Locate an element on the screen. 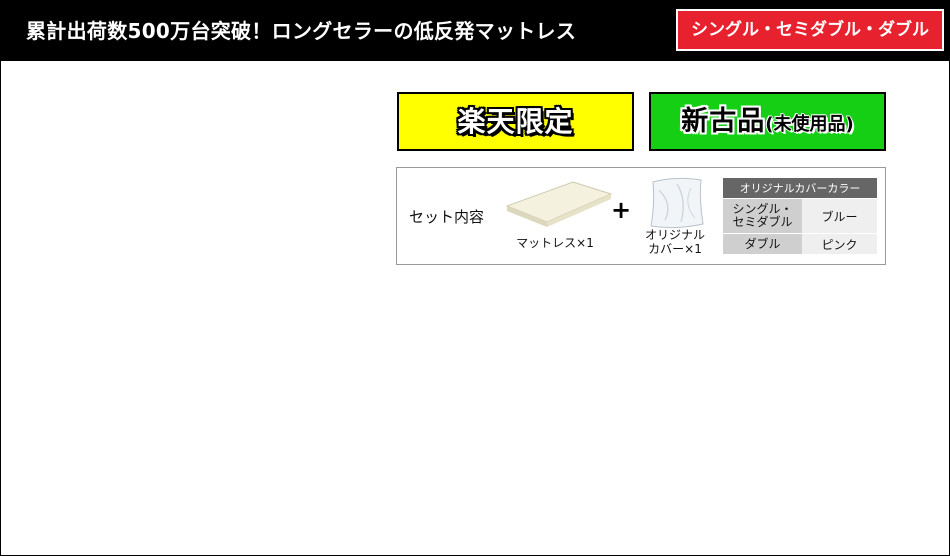 This screenshot has height=556, width=950. cover-image is located at coordinates (677, 203).